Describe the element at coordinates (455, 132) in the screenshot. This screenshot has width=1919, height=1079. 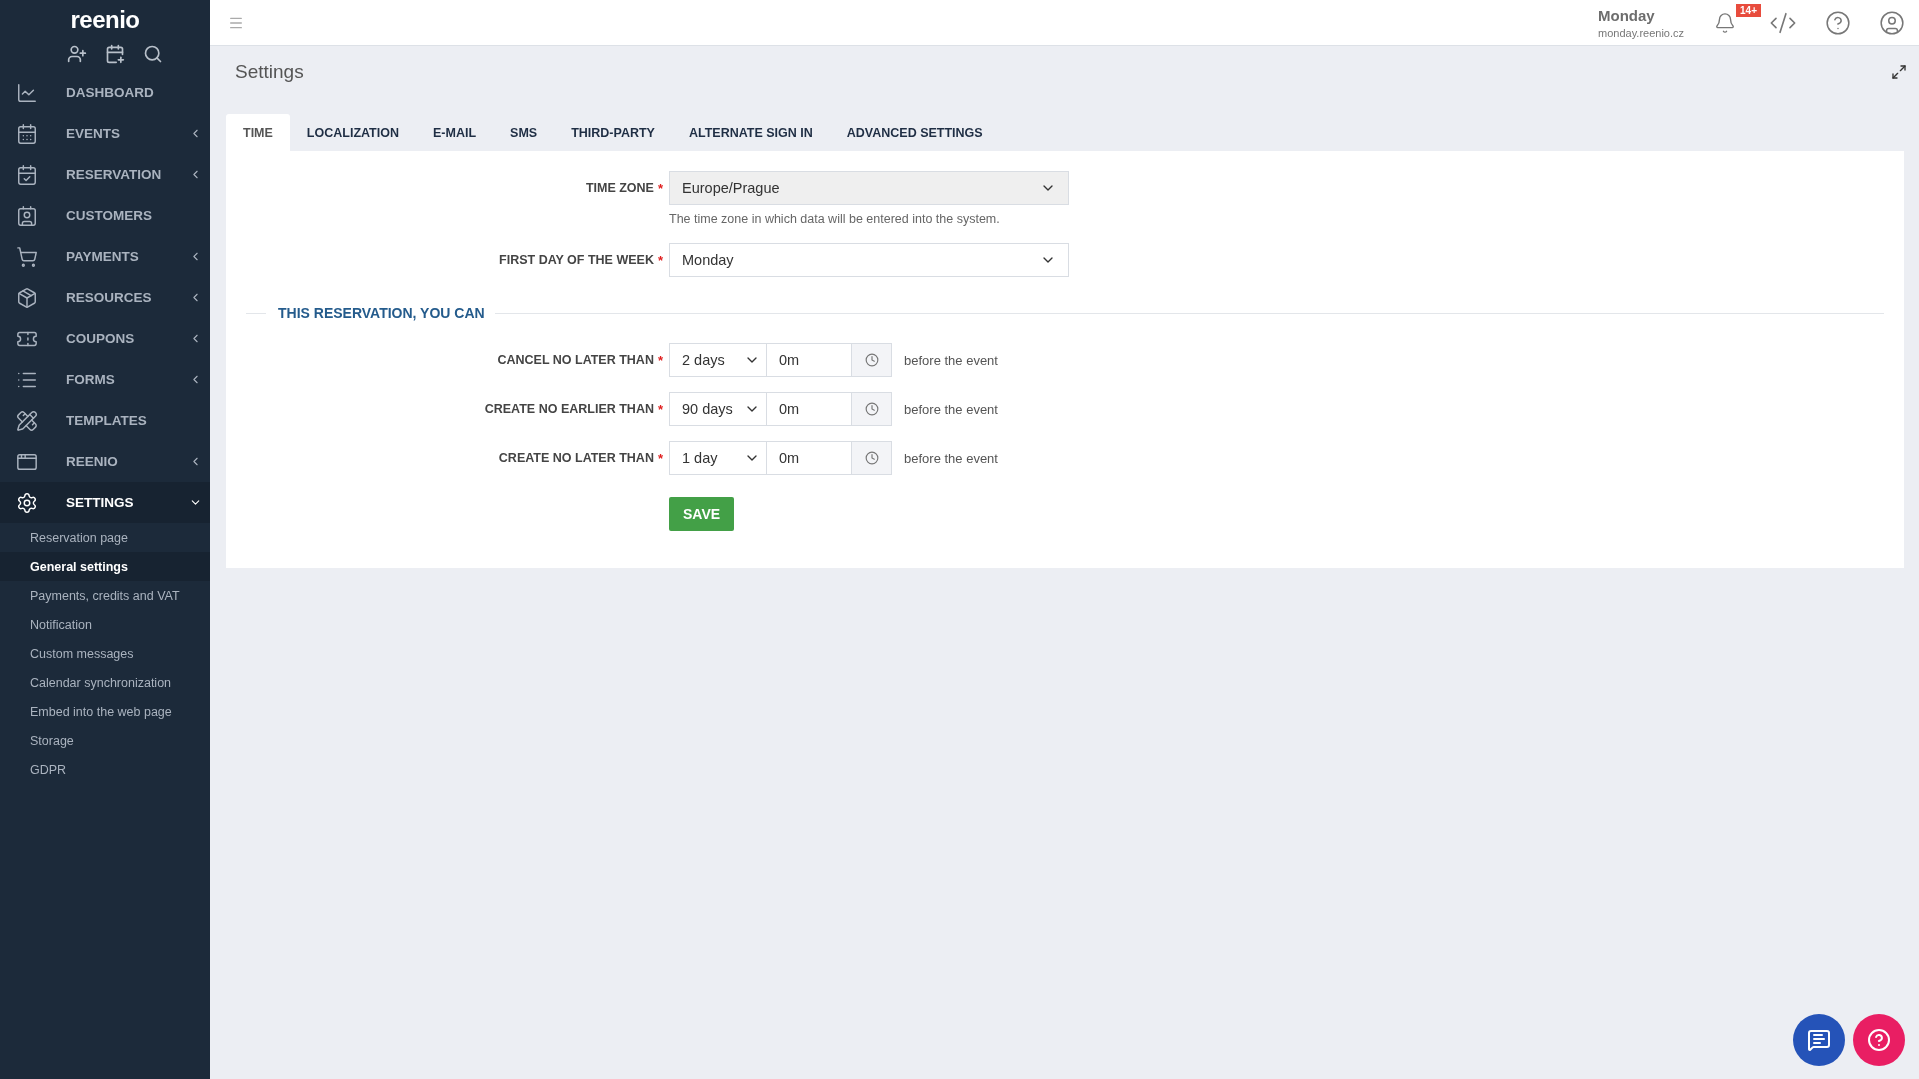
I see `tab: E-MAIL` at that location.